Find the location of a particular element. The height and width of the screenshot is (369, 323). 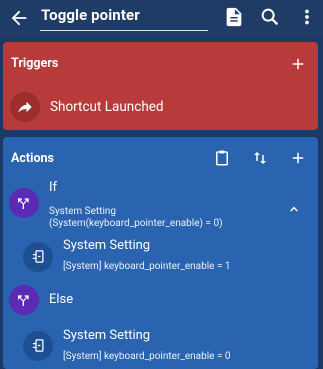

add-trigger-icon is located at coordinates (298, 64).